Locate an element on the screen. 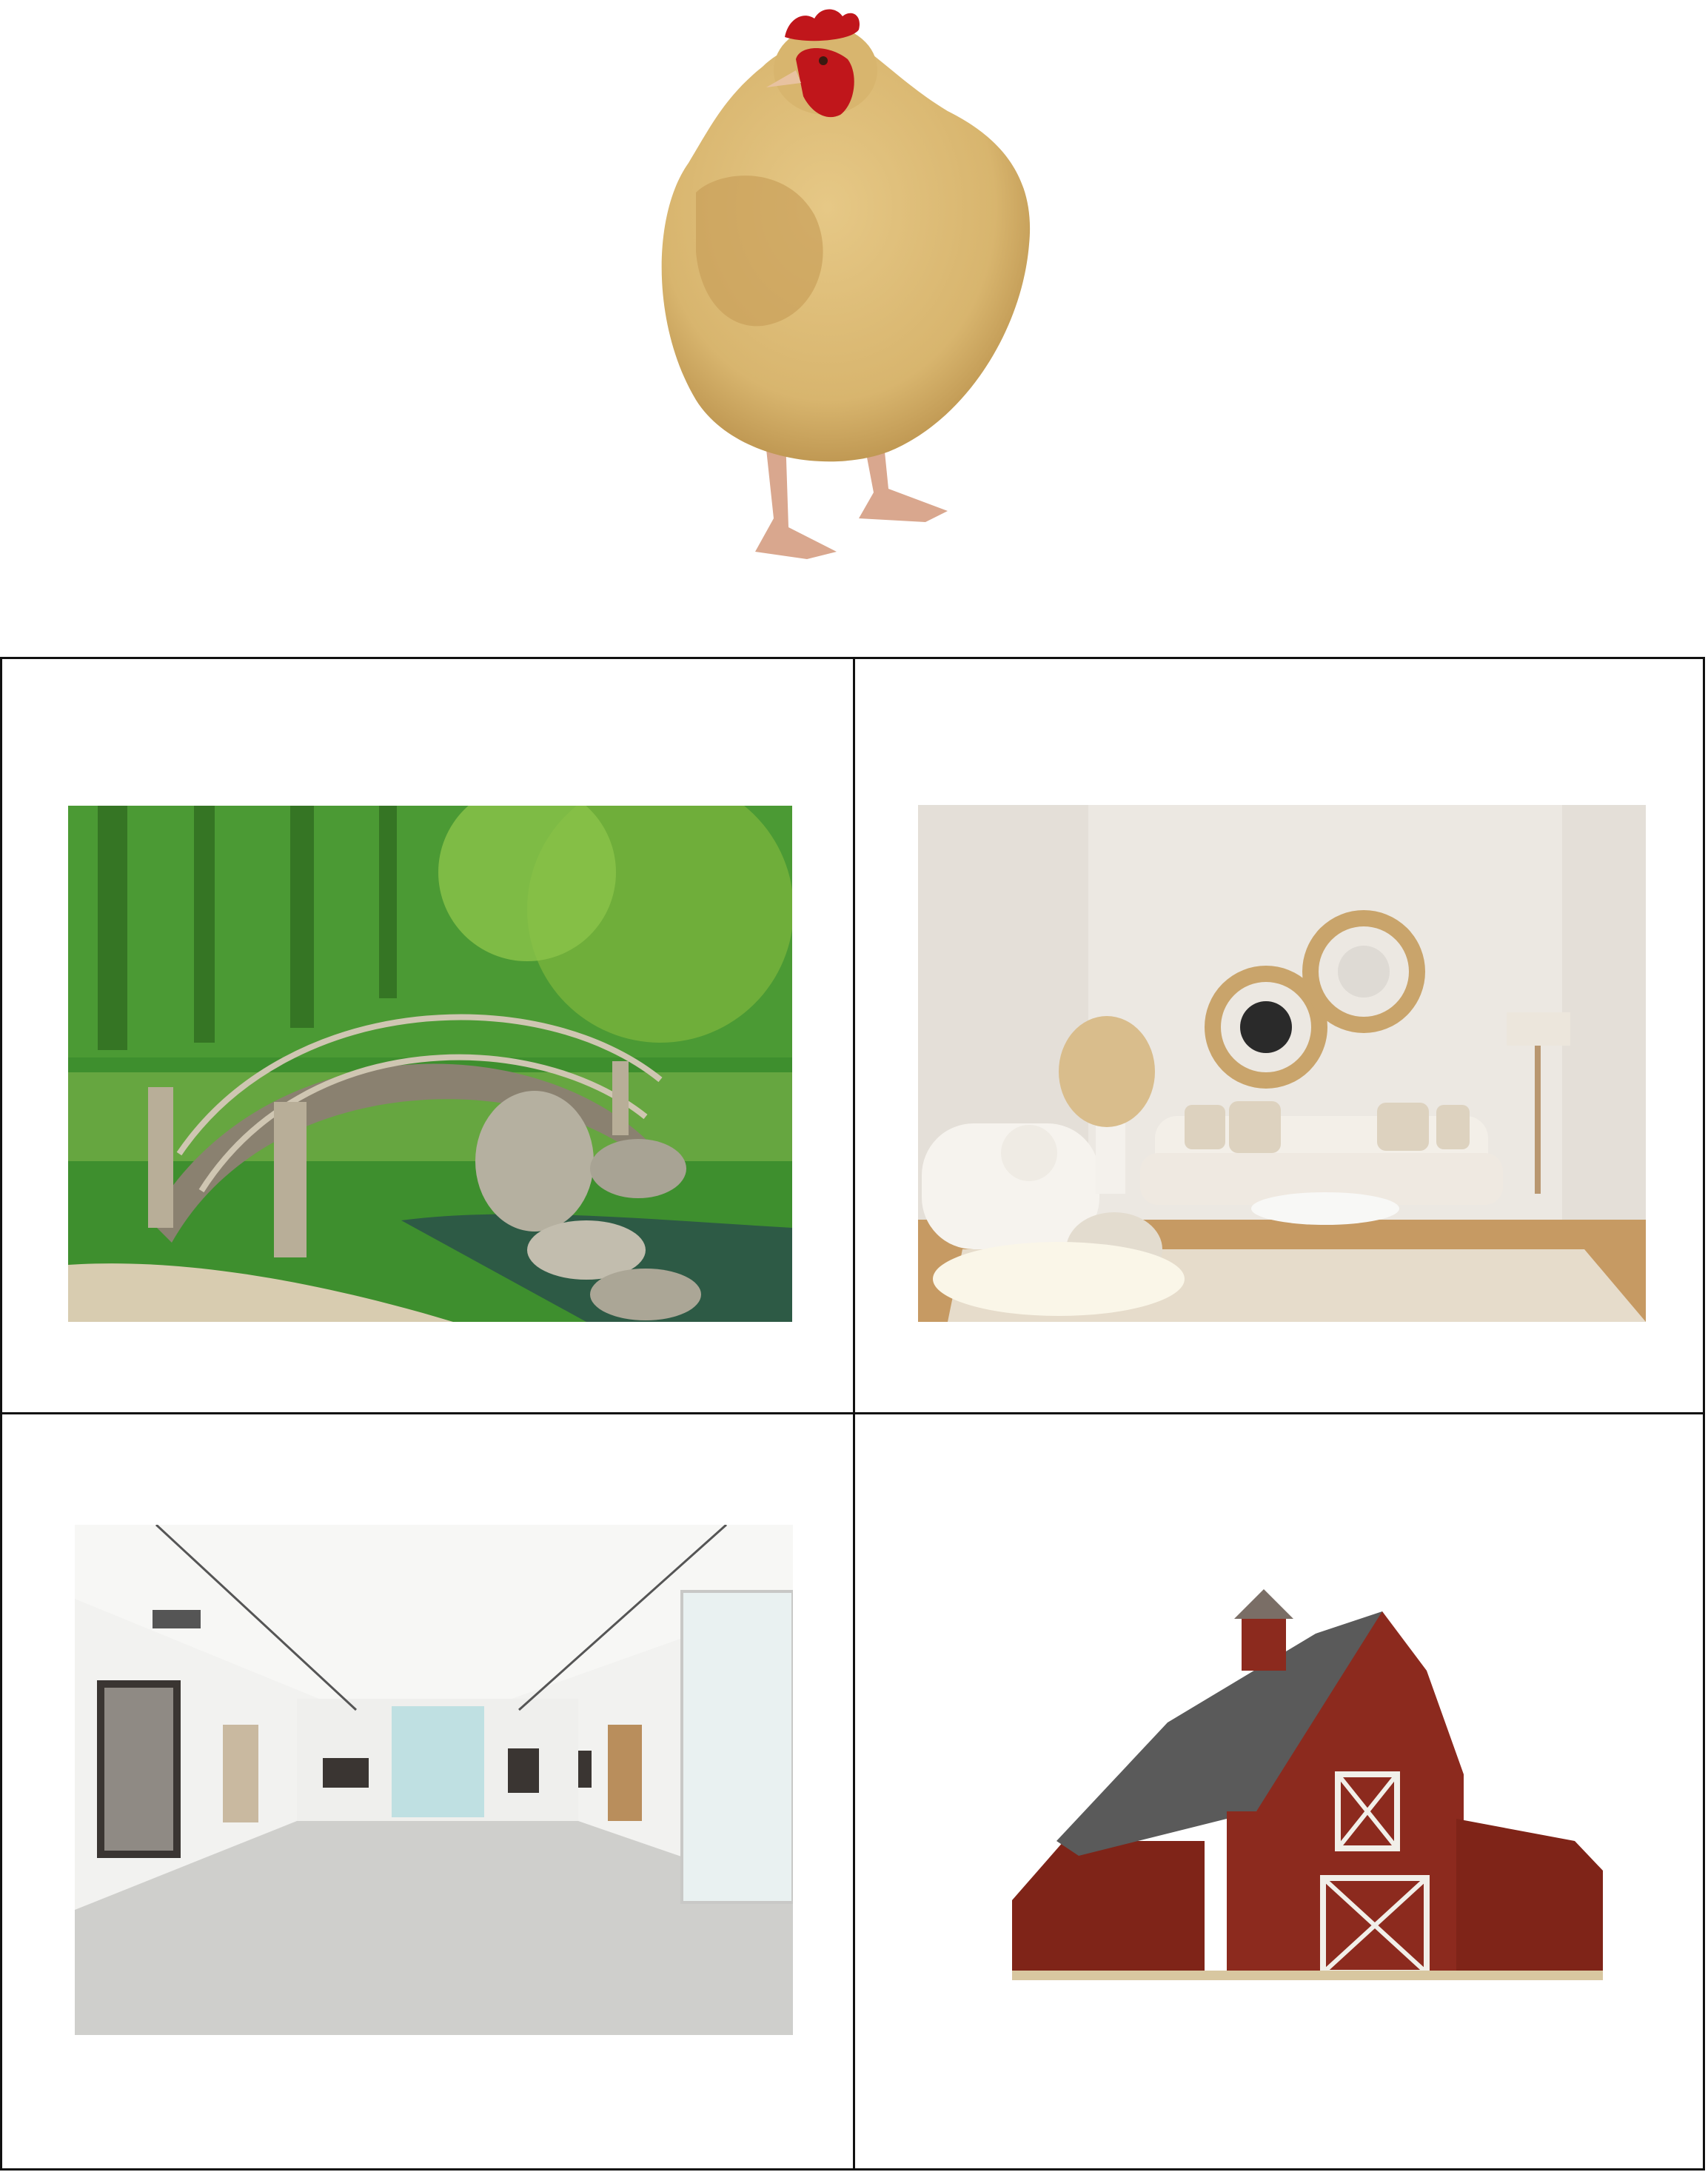  hen-image is located at coordinates (846, 284).